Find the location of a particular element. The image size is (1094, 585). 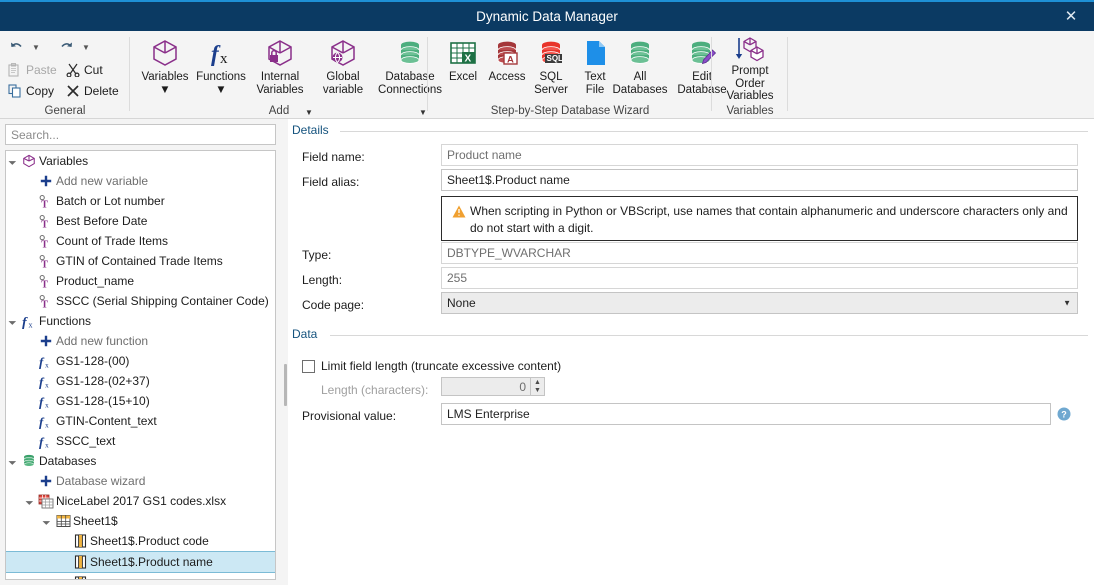

add-internal-variables-button: Internal Variables is located at coordinates (280, 68).